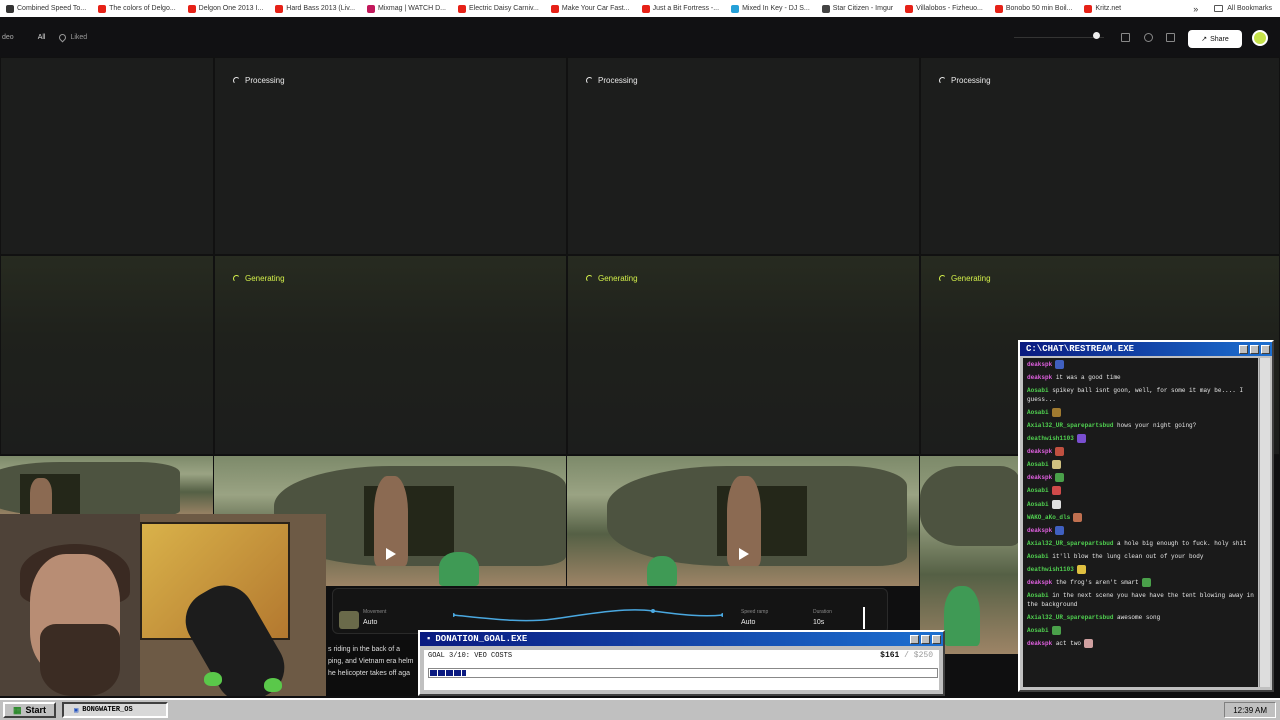  Describe the element at coordinates (1125, 37) in the screenshot. I see `layout-icon` at that location.